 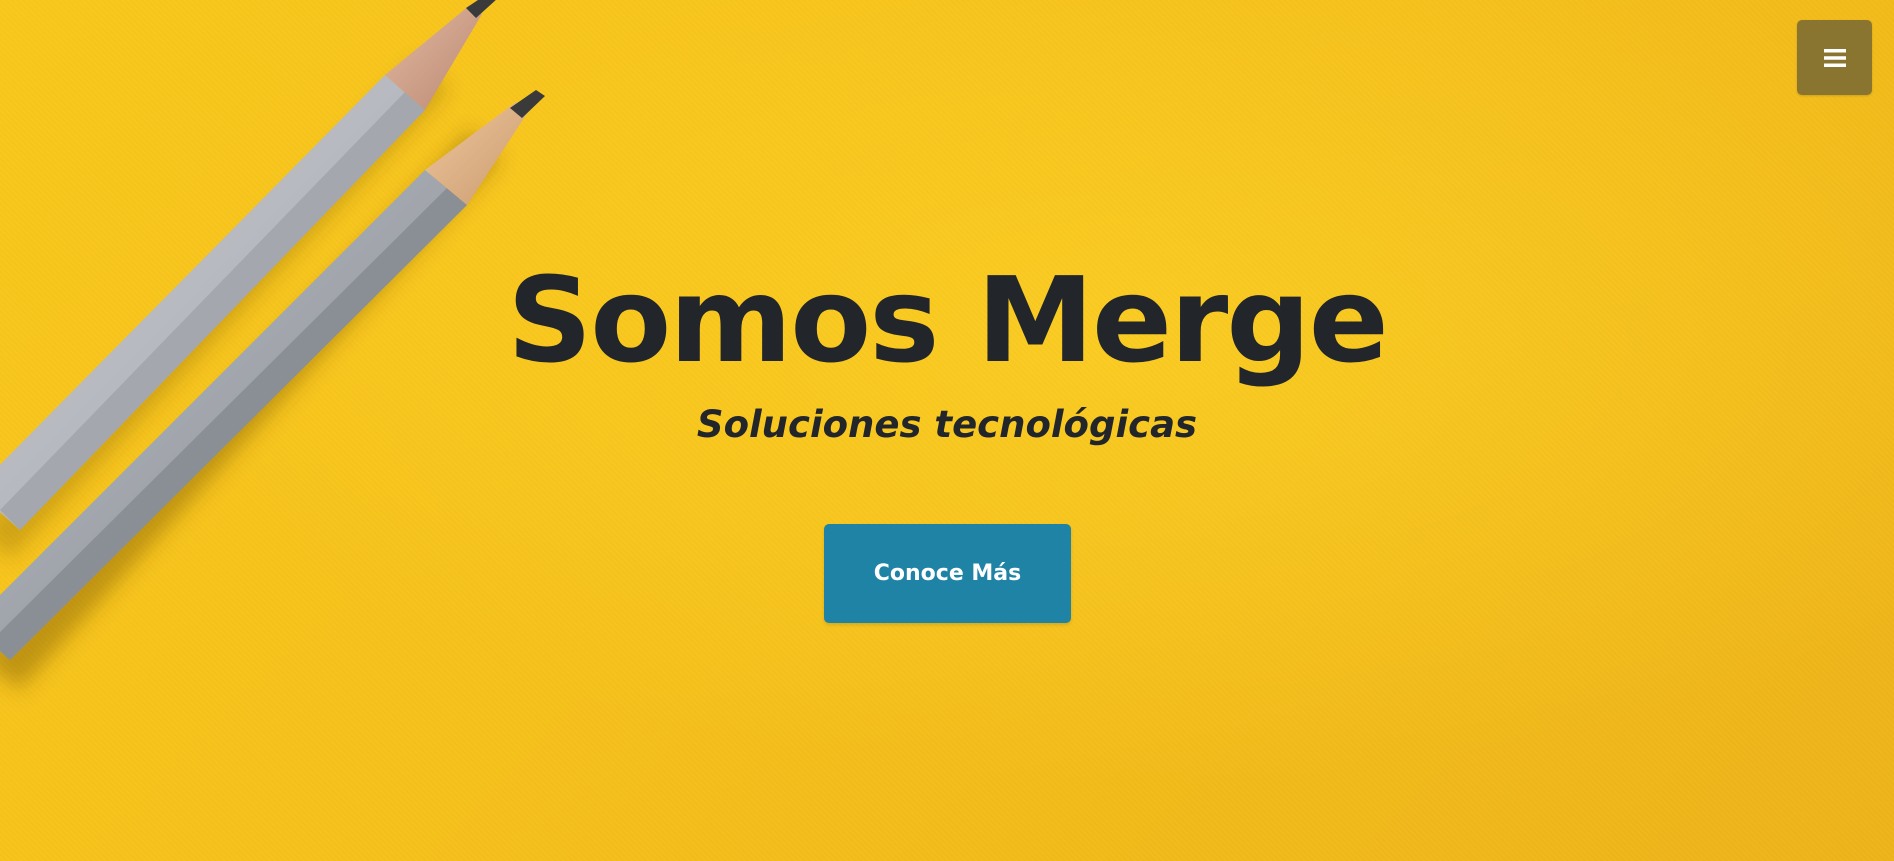 I want to click on hero-subtitle: Soluciones tecnológicas, so click(x=947, y=424).